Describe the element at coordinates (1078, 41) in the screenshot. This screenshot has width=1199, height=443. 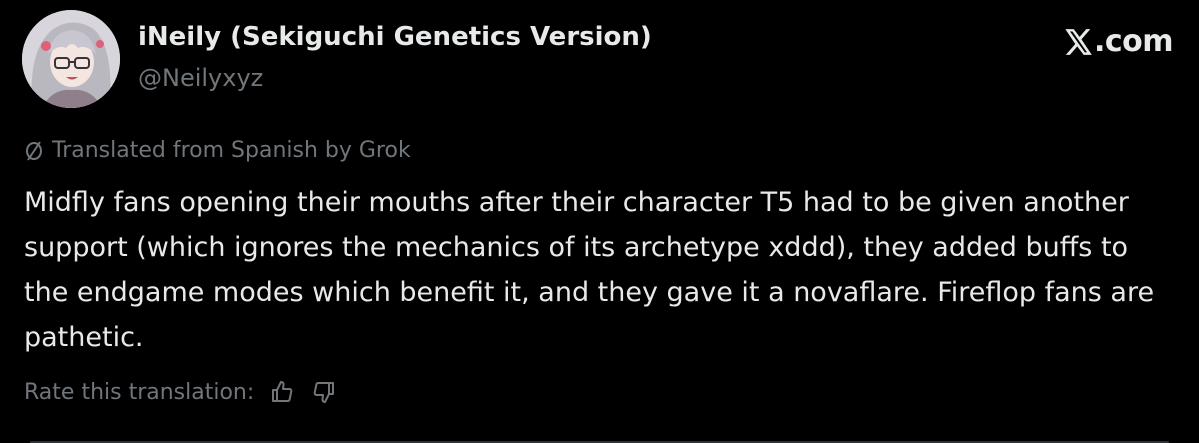
I see `x-logo-icon` at that location.